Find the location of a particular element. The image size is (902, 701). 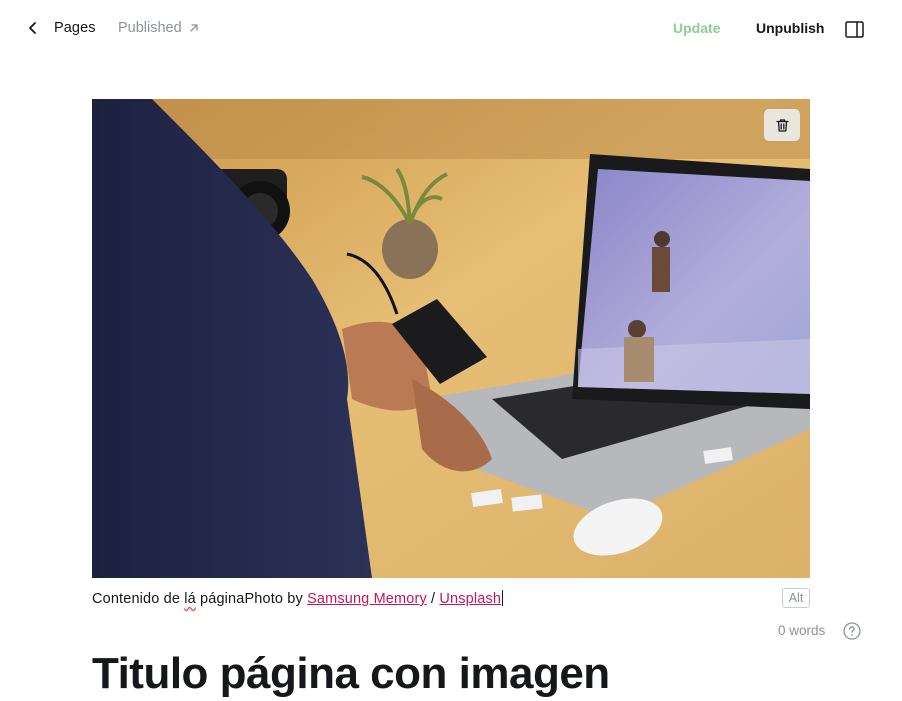

back-to-pages-link: Pages is located at coordinates (75, 28).